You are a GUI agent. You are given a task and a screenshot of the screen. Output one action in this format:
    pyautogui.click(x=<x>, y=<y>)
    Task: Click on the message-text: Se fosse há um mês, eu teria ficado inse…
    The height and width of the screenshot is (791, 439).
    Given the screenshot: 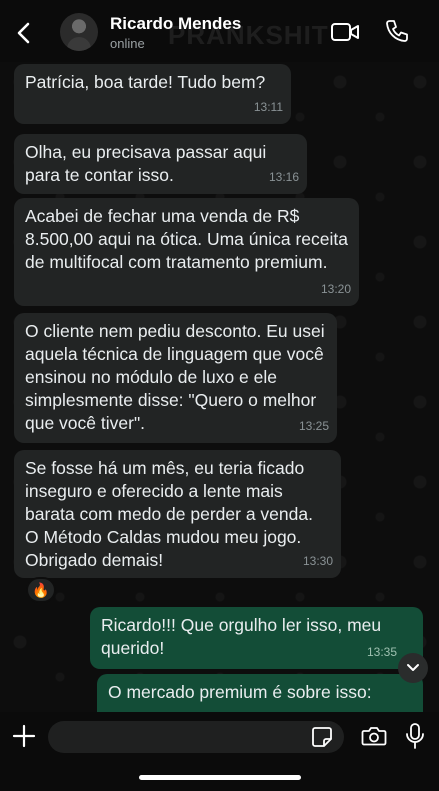 What is the action you would take?
    pyautogui.click(x=169, y=514)
    